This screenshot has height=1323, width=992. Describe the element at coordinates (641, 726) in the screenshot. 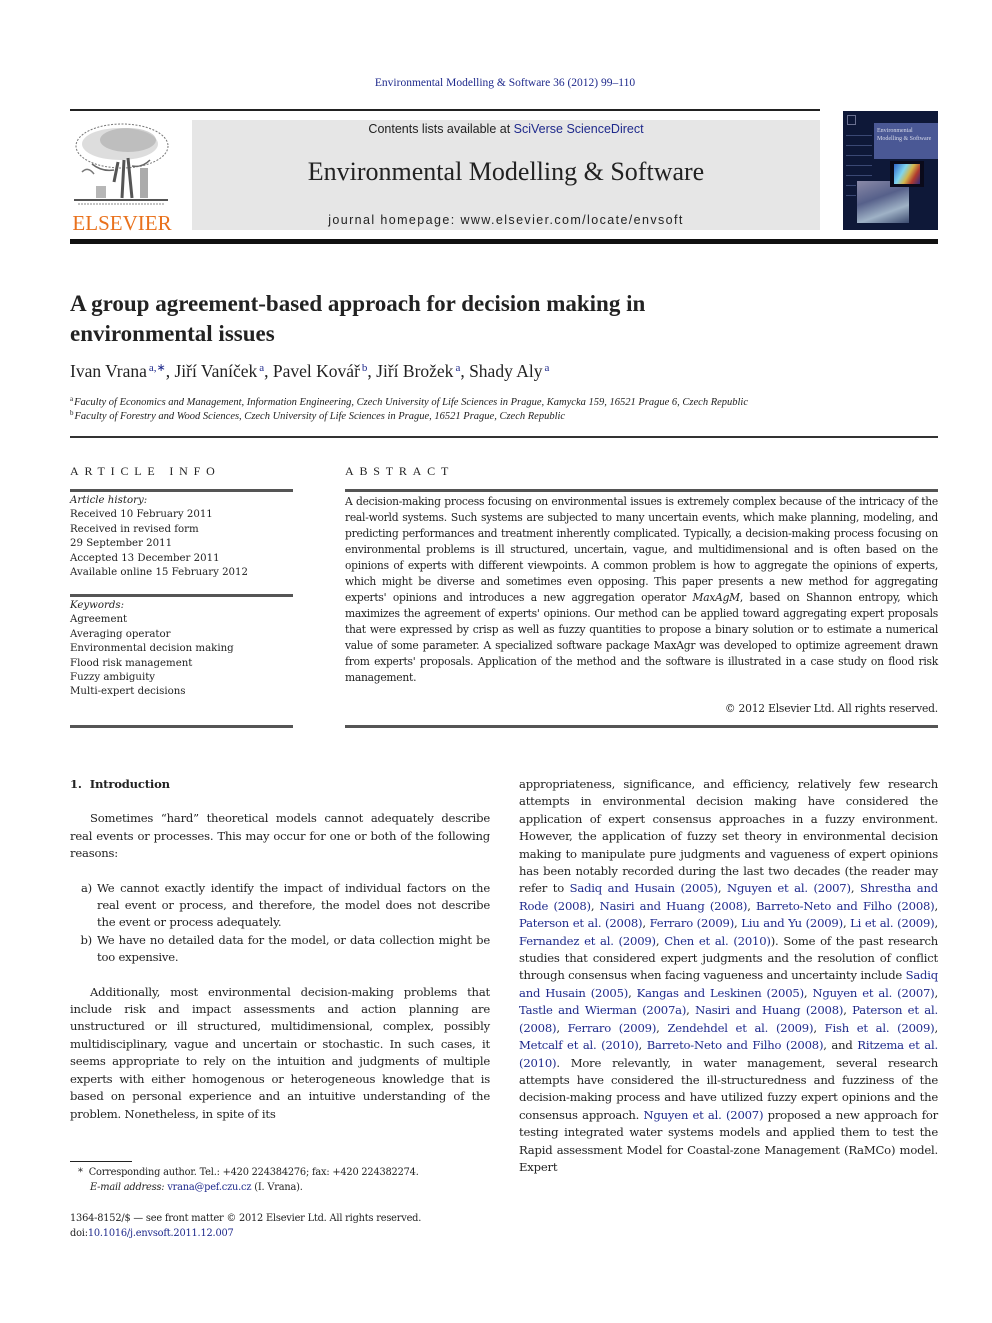

I see `abstract-bottom-rule` at that location.